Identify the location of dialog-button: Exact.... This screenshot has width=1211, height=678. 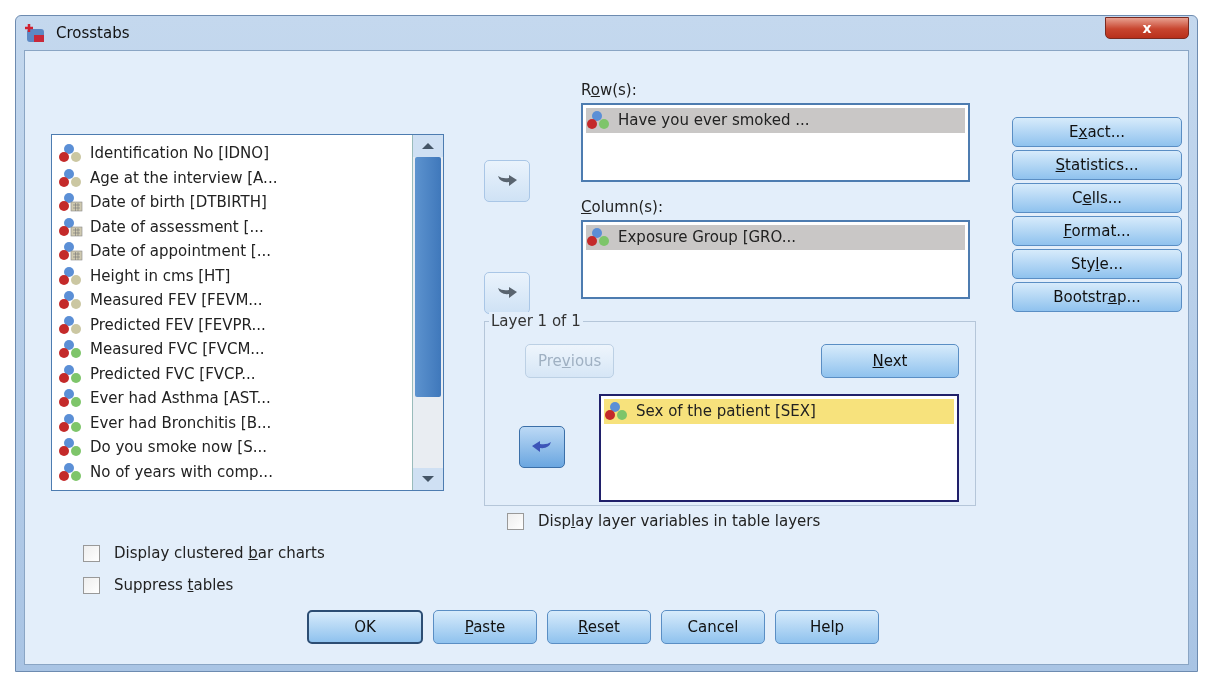
(1097, 132).